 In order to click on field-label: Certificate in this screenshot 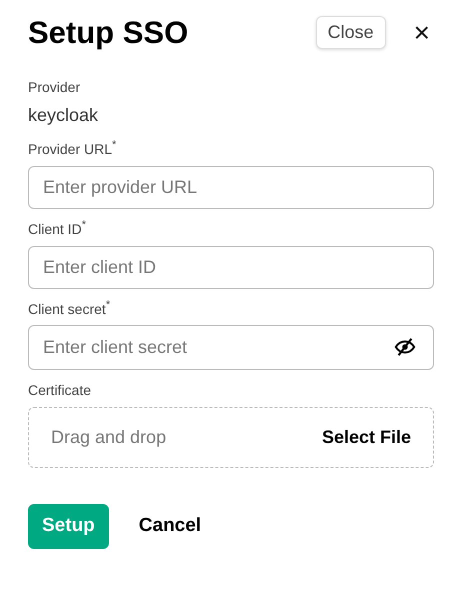, I will do `click(60, 391)`.